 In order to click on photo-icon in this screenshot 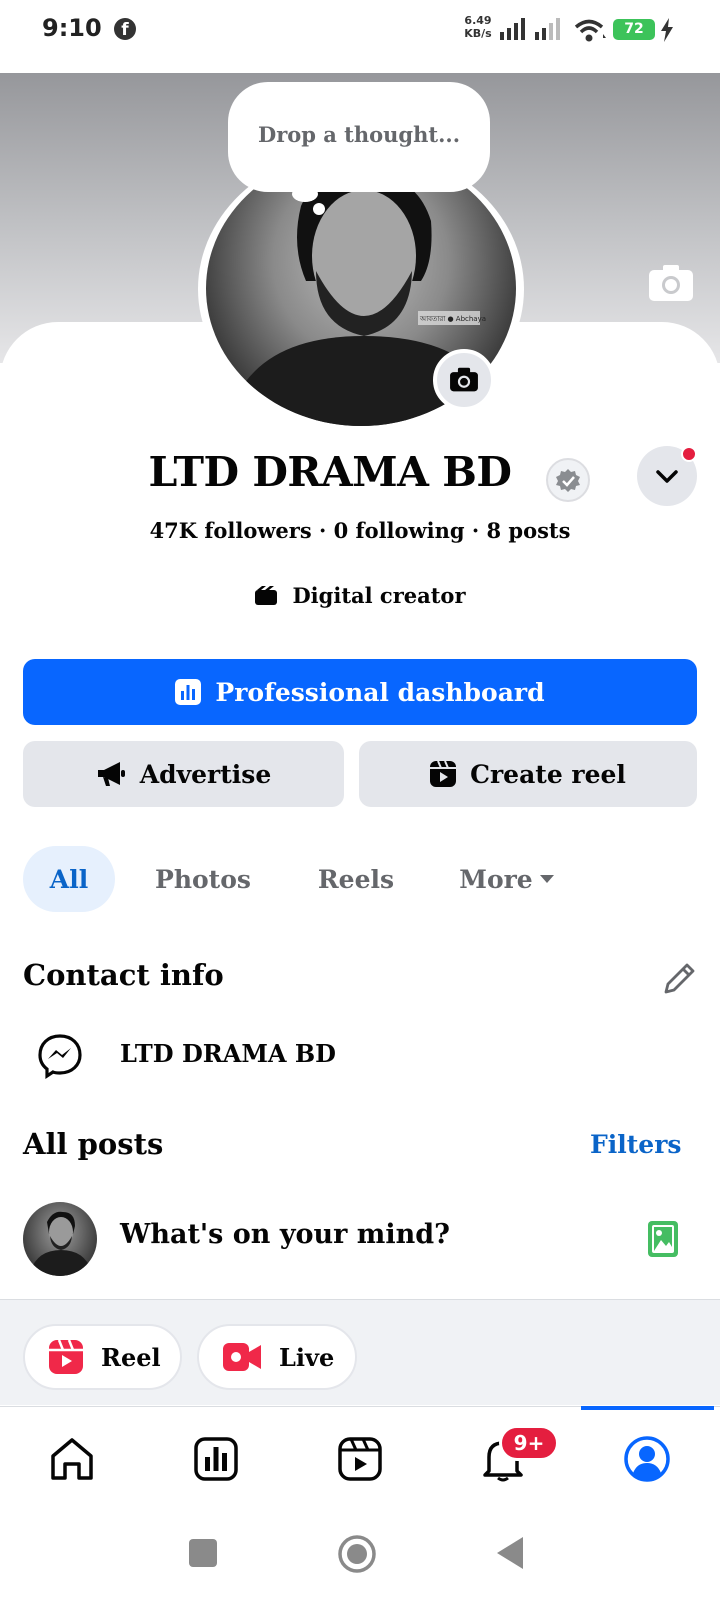, I will do `click(663, 1239)`.